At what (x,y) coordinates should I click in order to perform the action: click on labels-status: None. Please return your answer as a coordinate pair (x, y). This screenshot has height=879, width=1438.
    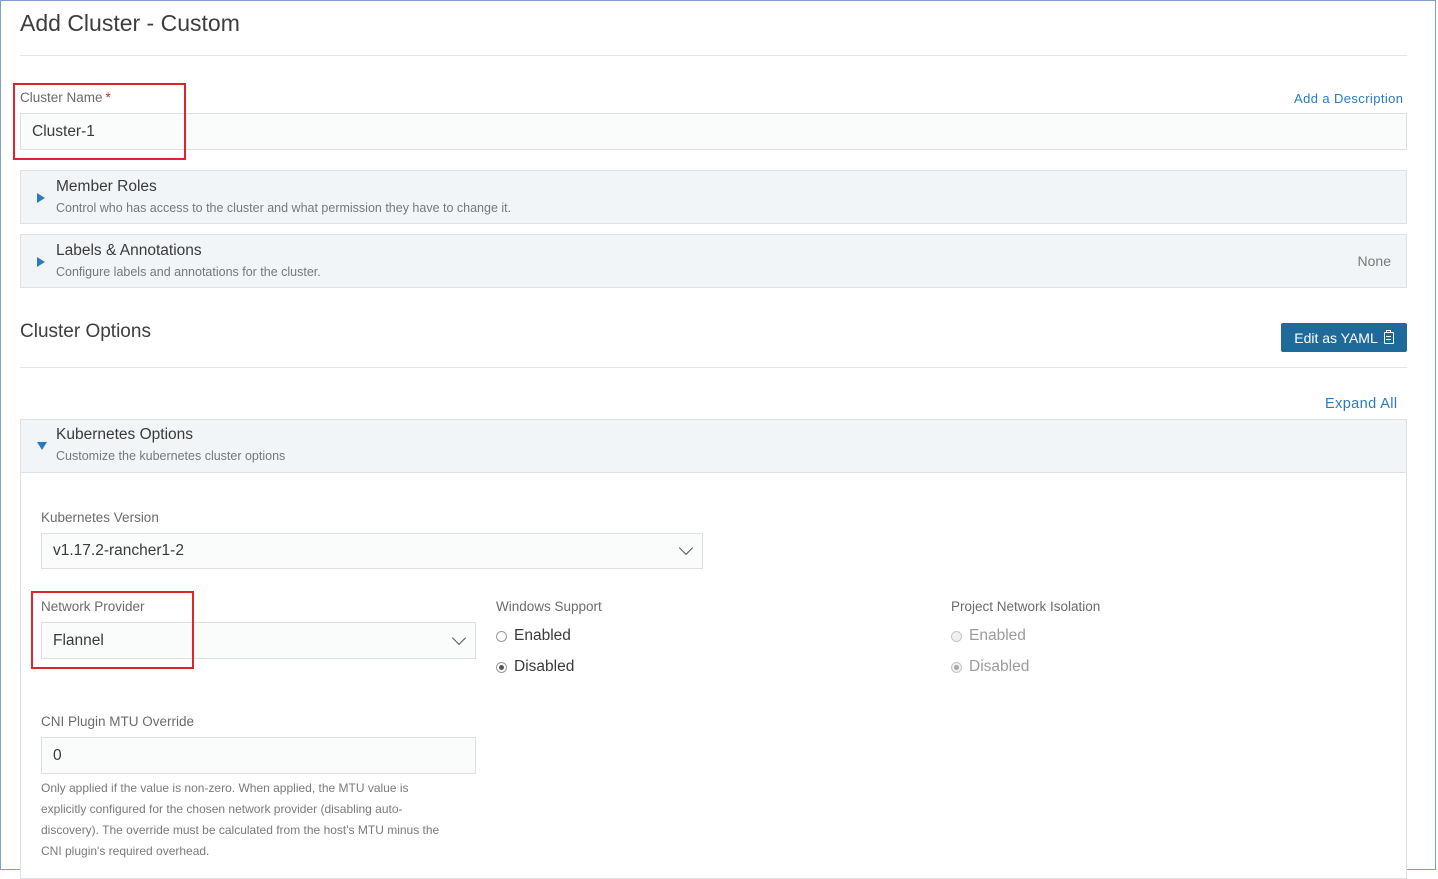
    Looking at the image, I should click on (1374, 261).